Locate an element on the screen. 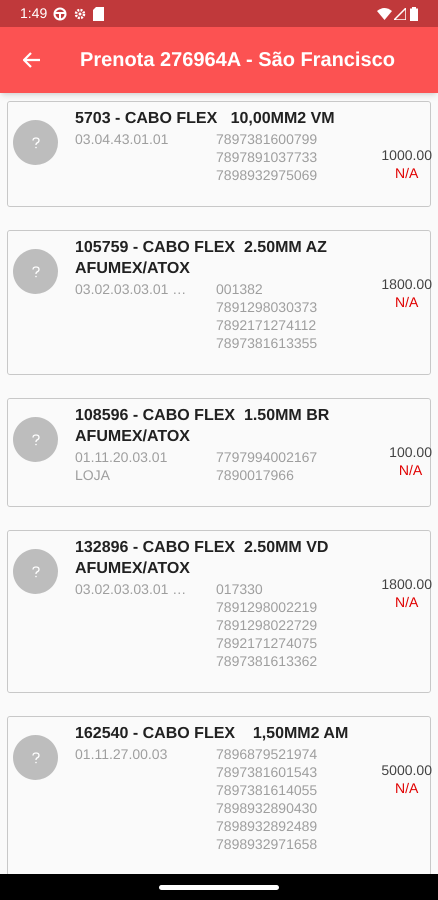 Image resolution: width=438 pixels, height=900 pixels. quantity: 5000.00 is located at coordinates (406, 770).